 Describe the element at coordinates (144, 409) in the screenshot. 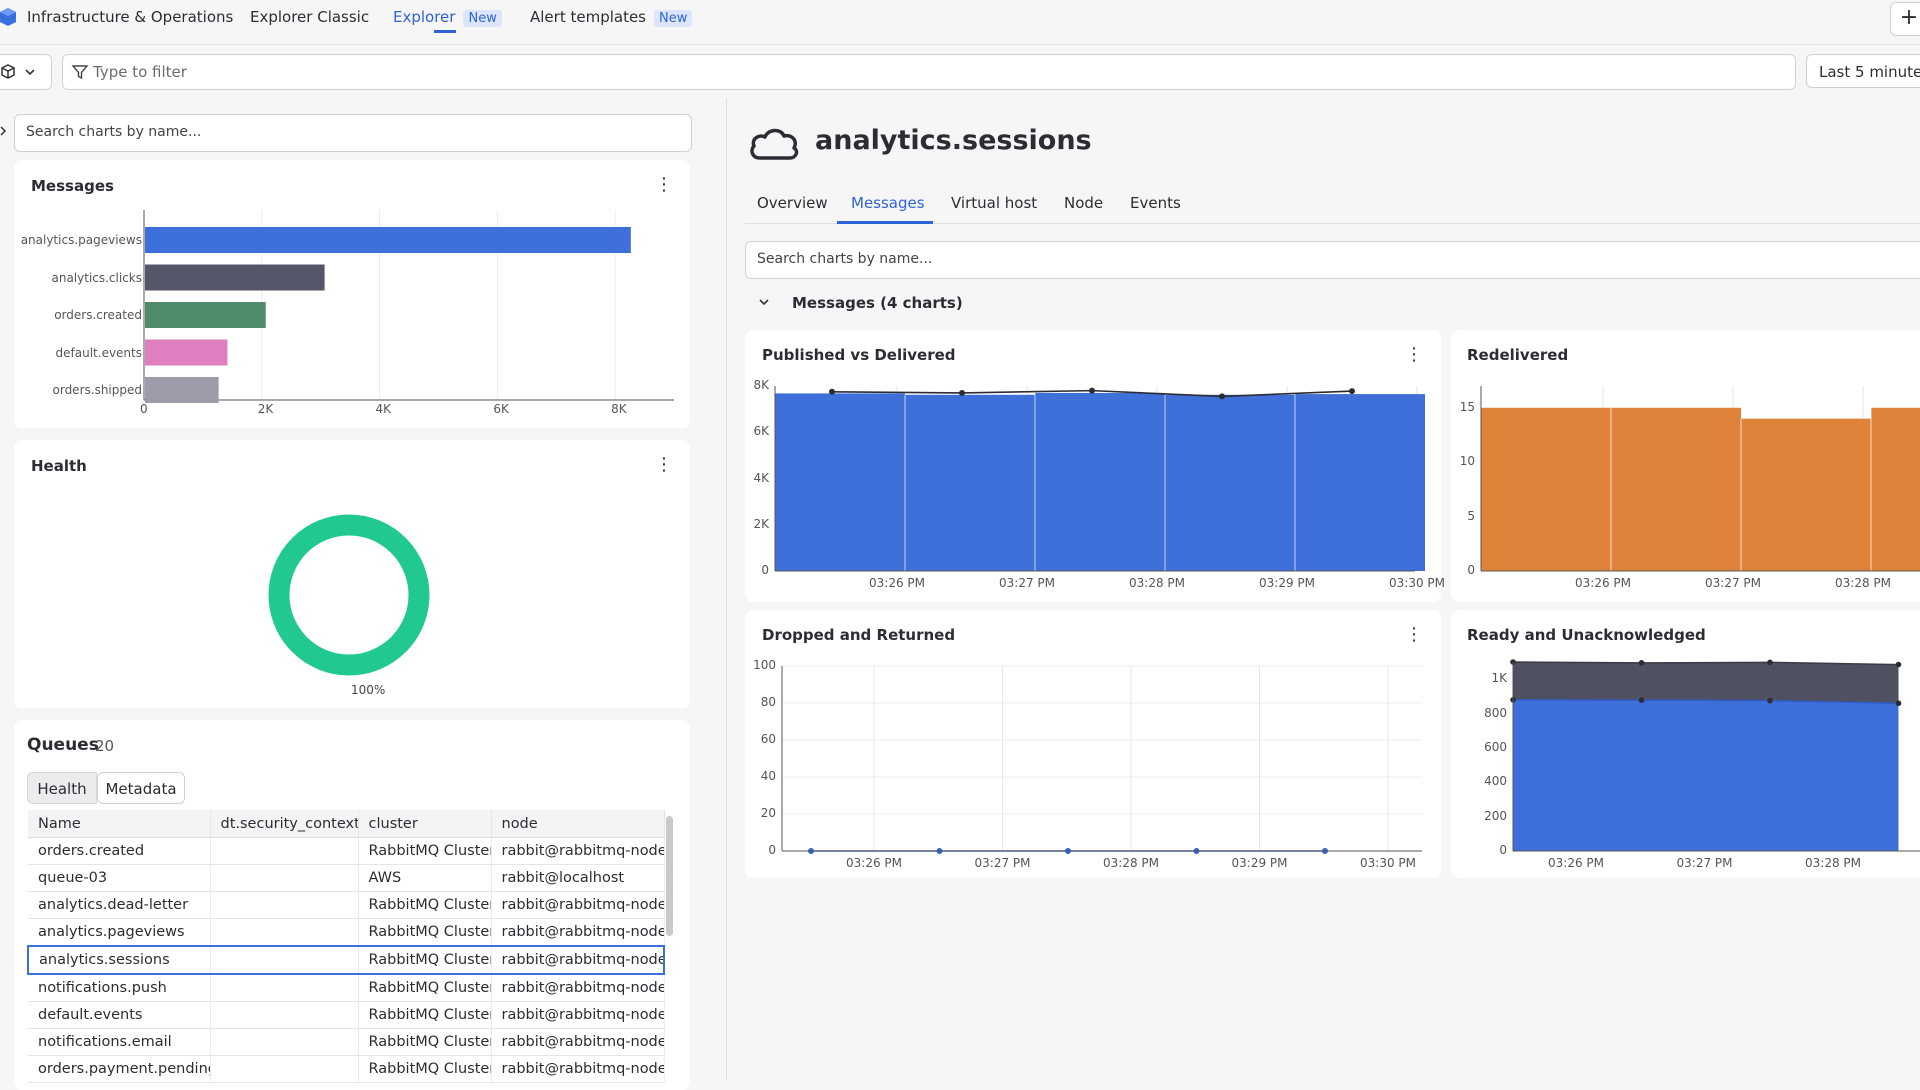

I see `x-tick-label: 0` at that location.